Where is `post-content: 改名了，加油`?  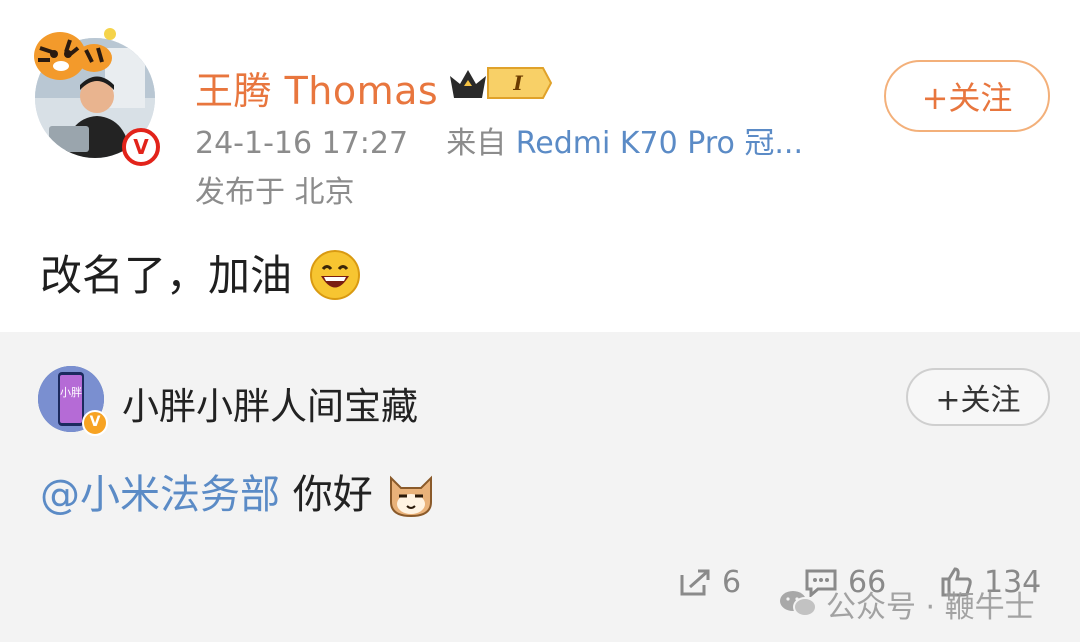
post-content: 改名了，加油 is located at coordinates (200, 272).